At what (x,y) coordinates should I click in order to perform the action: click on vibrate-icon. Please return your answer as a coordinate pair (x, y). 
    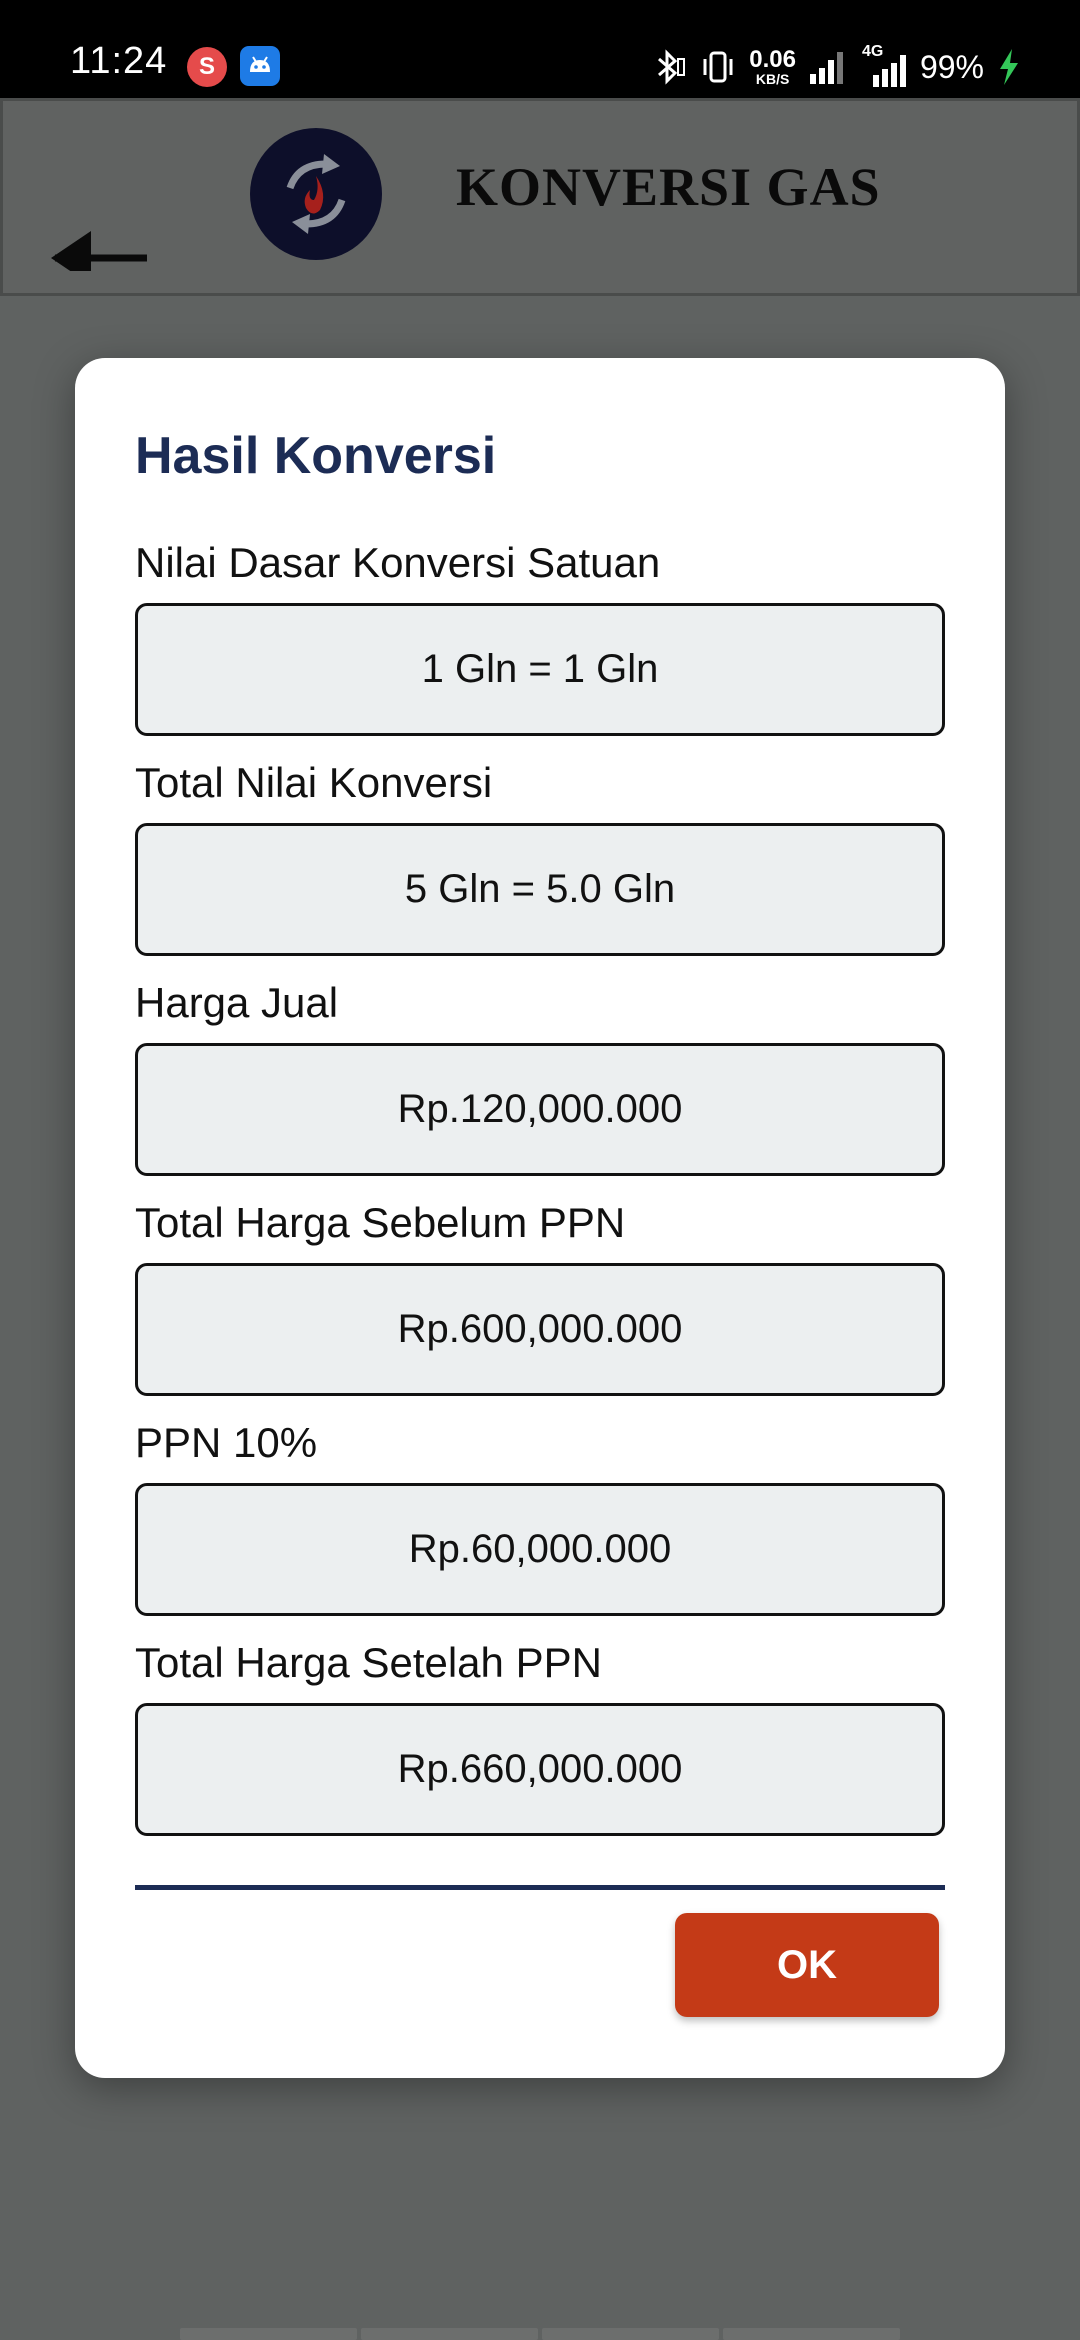
    Looking at the image, I should click on (718, 67).